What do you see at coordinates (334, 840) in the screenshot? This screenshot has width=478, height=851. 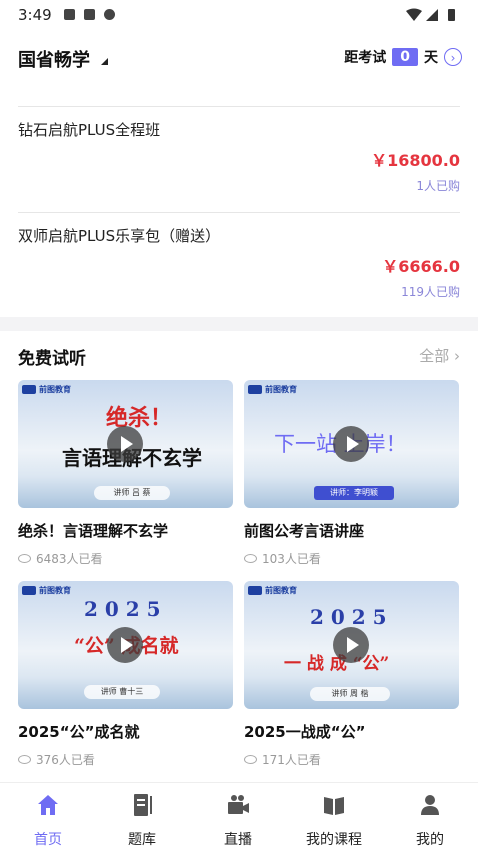 I see `tab-label: 我的课程` at bounding box center [334, 840].